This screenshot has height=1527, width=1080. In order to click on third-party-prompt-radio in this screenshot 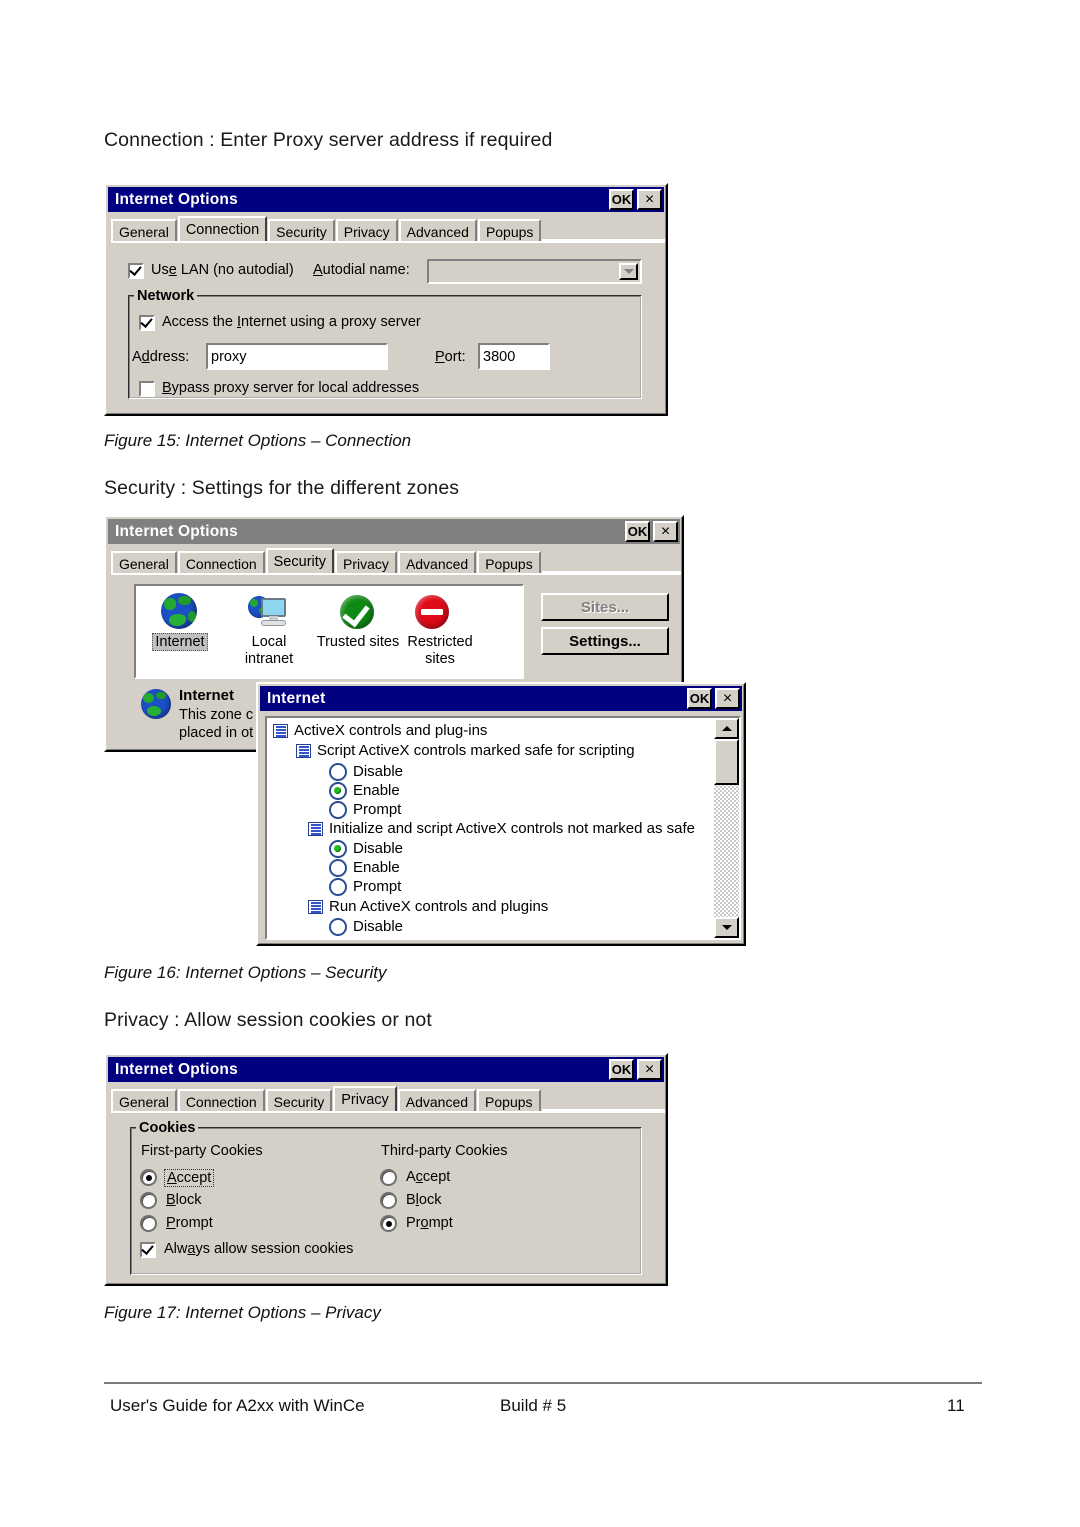, I will do `click(388, 1223)`.